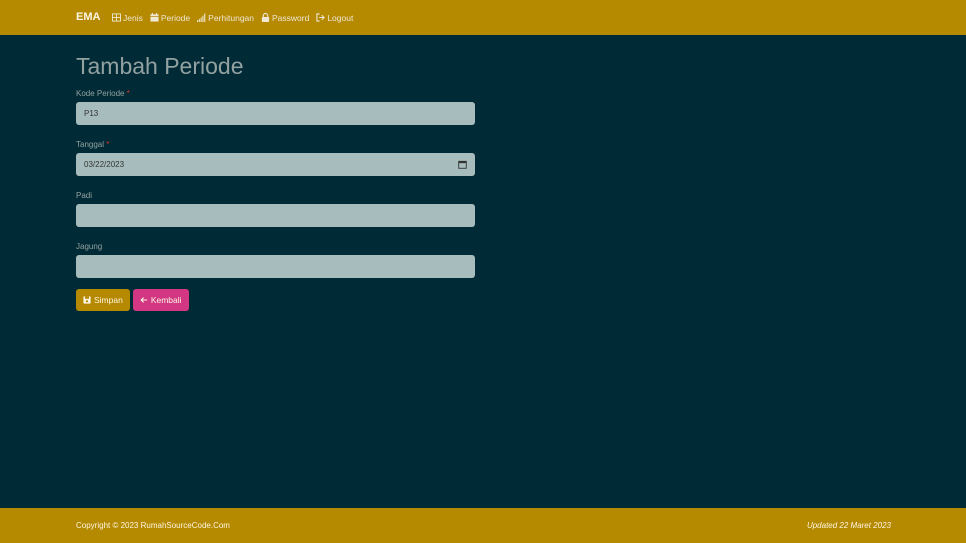 The image size is (966, 543). I want to click on nav-item-periode: Periode, so click(170, 18).